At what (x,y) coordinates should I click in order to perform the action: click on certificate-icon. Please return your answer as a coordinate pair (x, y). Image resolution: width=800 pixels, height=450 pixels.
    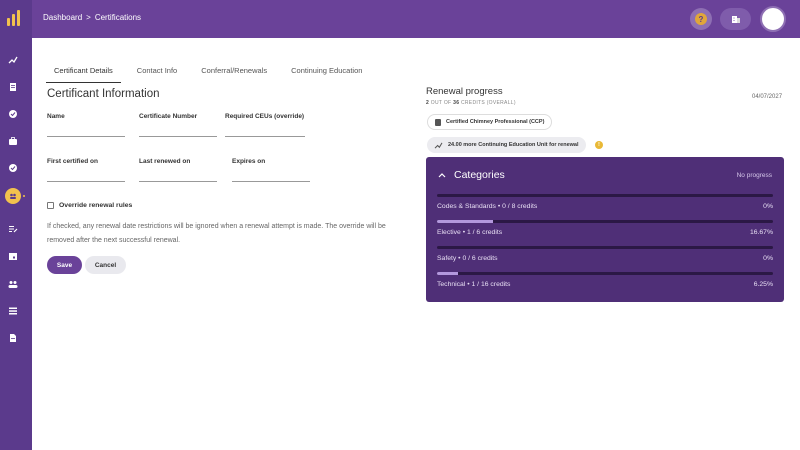
    Looking at the image, I should click on (438, 122).